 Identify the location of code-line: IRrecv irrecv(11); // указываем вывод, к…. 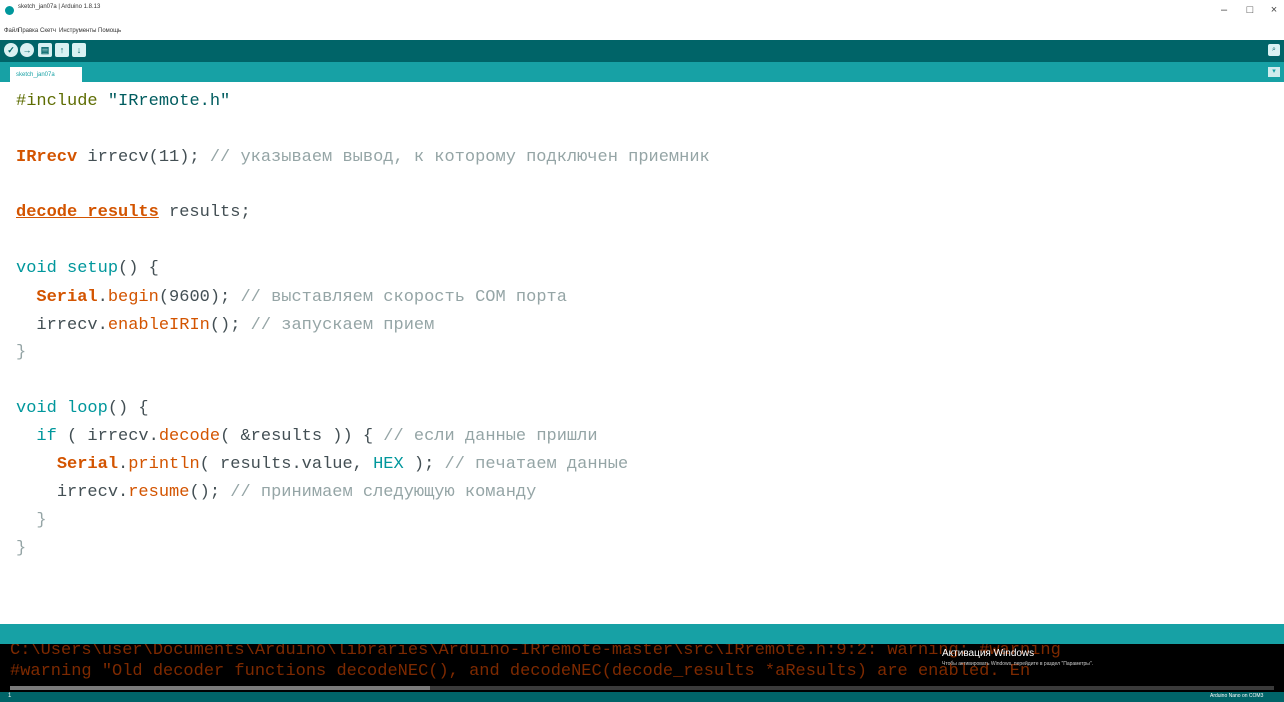
(363, 158).